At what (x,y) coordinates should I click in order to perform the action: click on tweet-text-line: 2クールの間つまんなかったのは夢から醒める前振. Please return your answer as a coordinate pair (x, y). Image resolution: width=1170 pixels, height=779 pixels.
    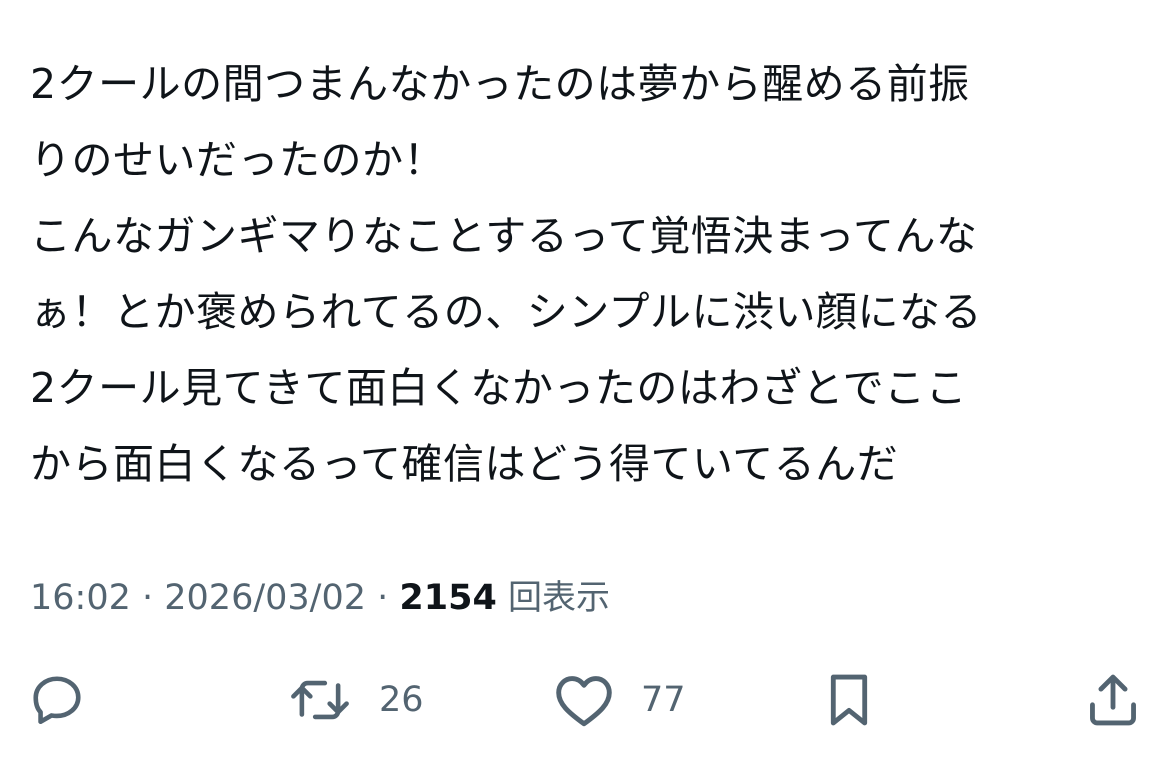
    Looking at the image, I should click on (500, 84).